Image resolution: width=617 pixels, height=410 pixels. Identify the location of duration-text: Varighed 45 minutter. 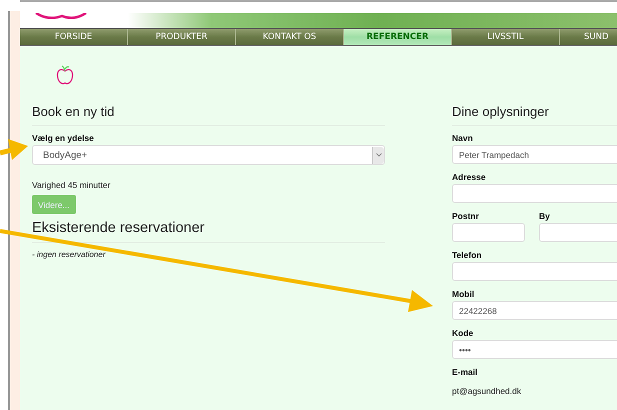
(72, 185).